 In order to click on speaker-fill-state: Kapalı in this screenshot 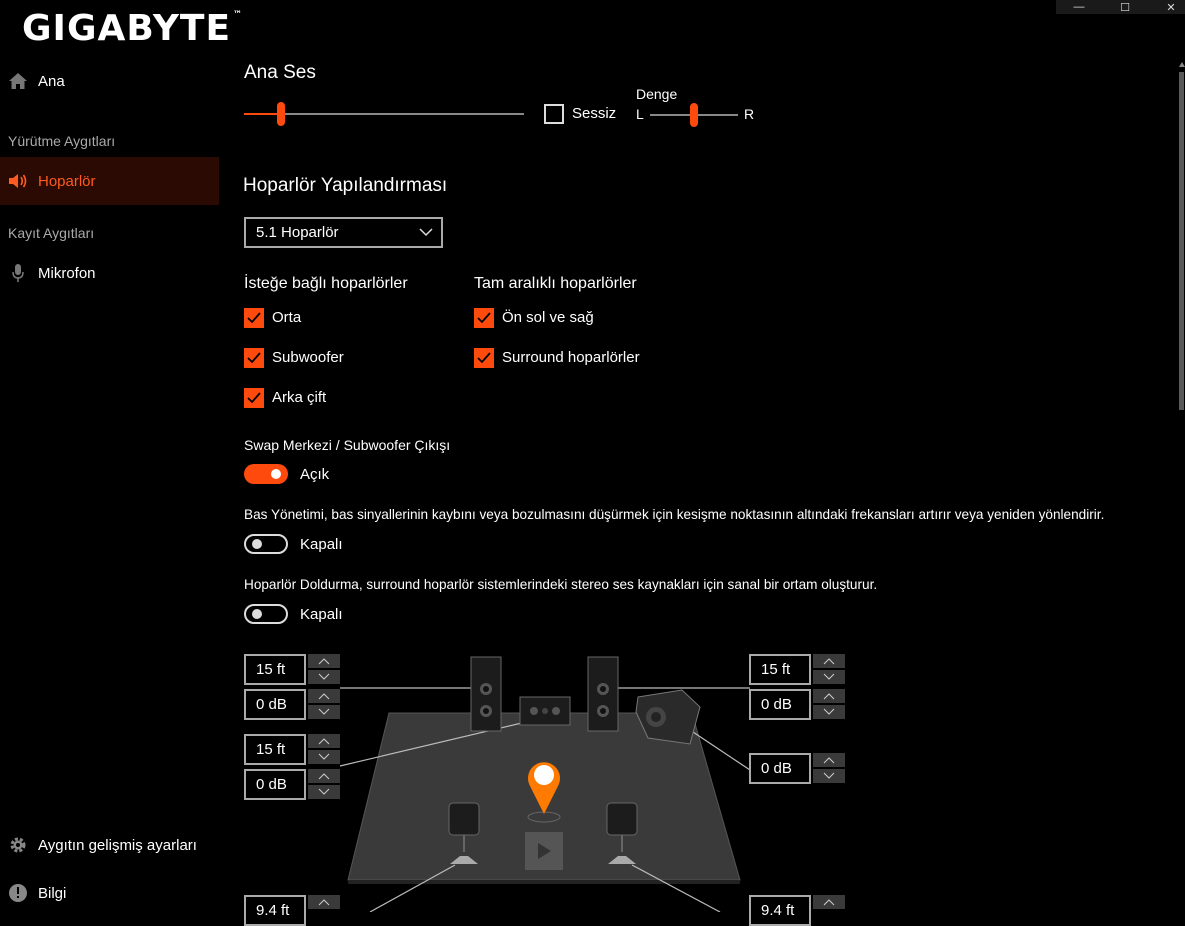, I will do `click(321, 614)`.